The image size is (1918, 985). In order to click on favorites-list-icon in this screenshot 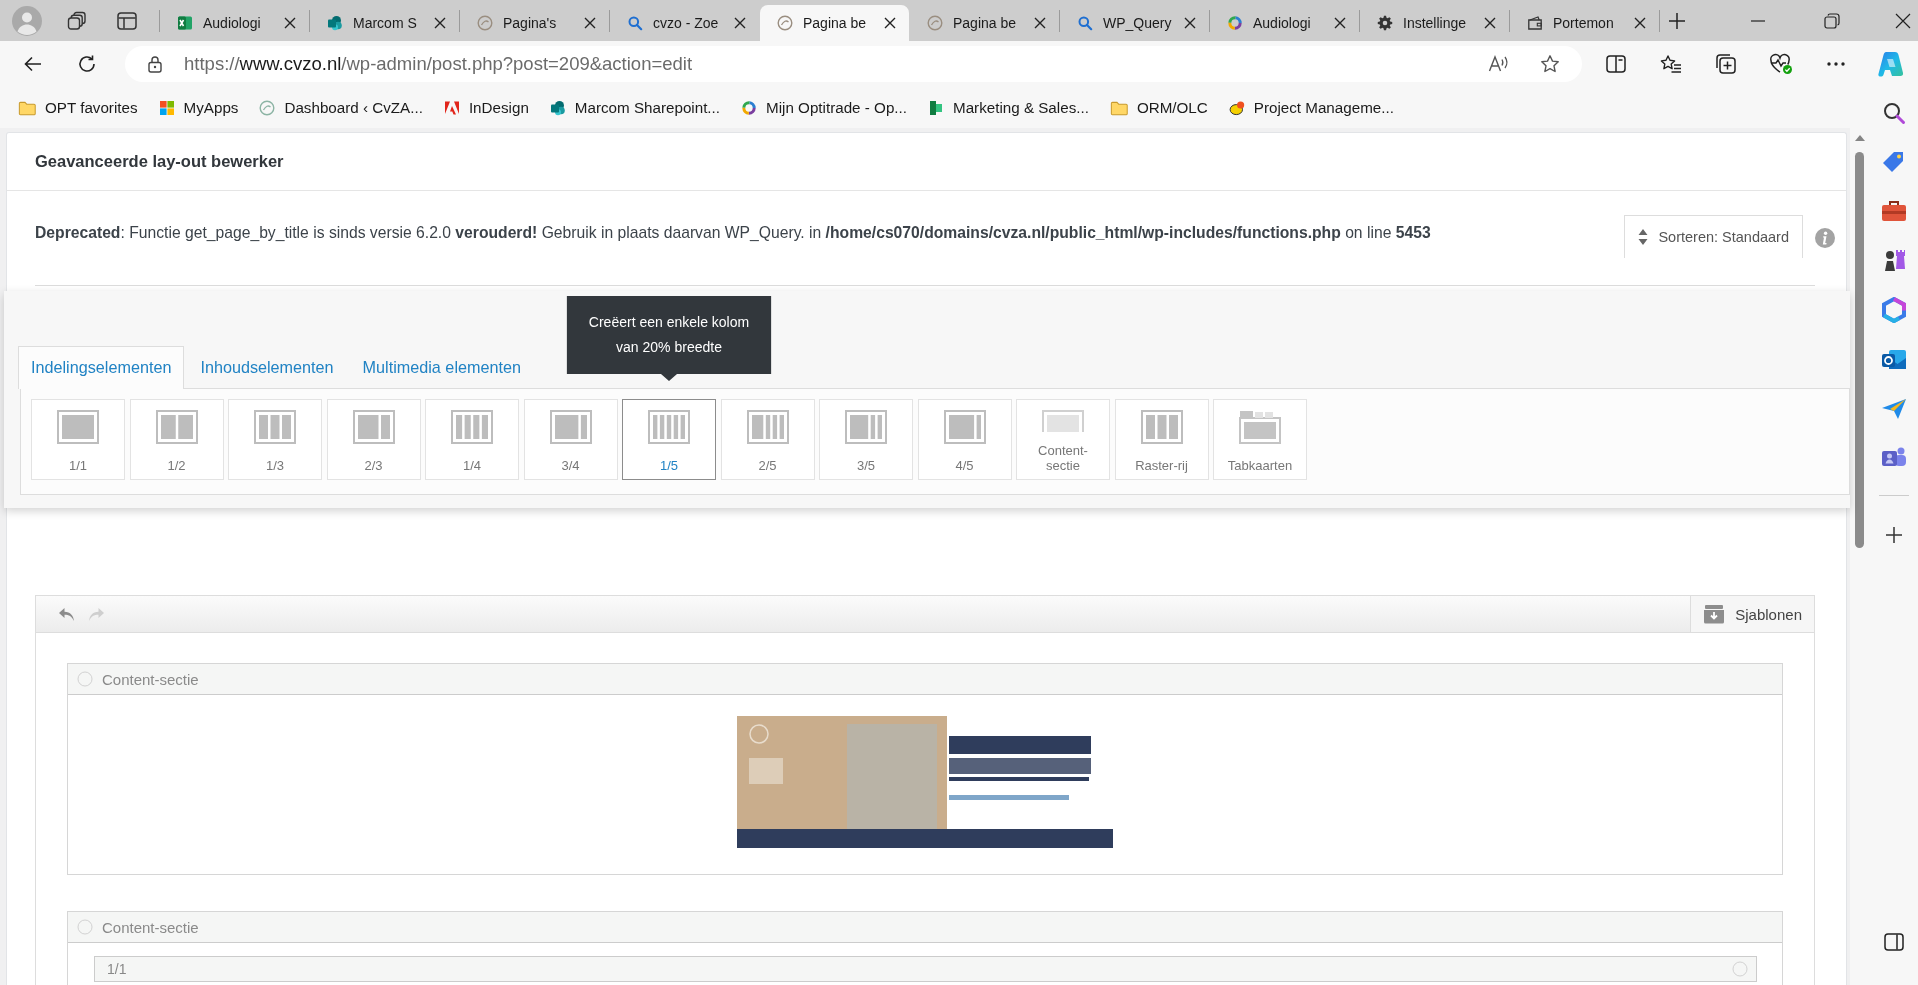, I will do `click(1670, 64)`.